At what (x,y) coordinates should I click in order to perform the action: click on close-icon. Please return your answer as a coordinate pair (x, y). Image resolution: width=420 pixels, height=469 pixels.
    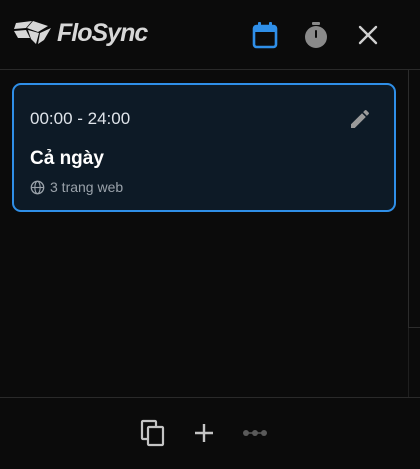
    Looking at the image, I should click on (368, 35).